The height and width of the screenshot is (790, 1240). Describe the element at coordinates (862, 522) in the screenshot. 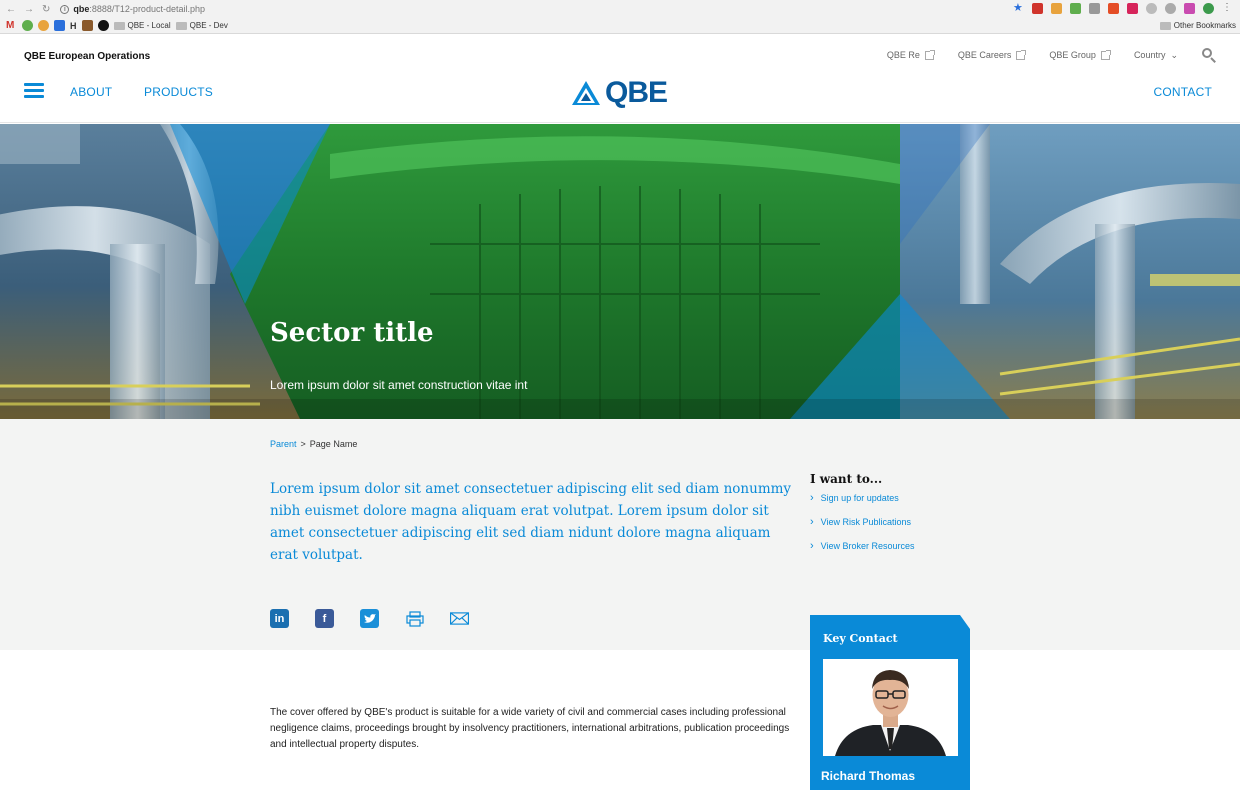

I see `link-risk-publications: View Risk Publications` at that location.